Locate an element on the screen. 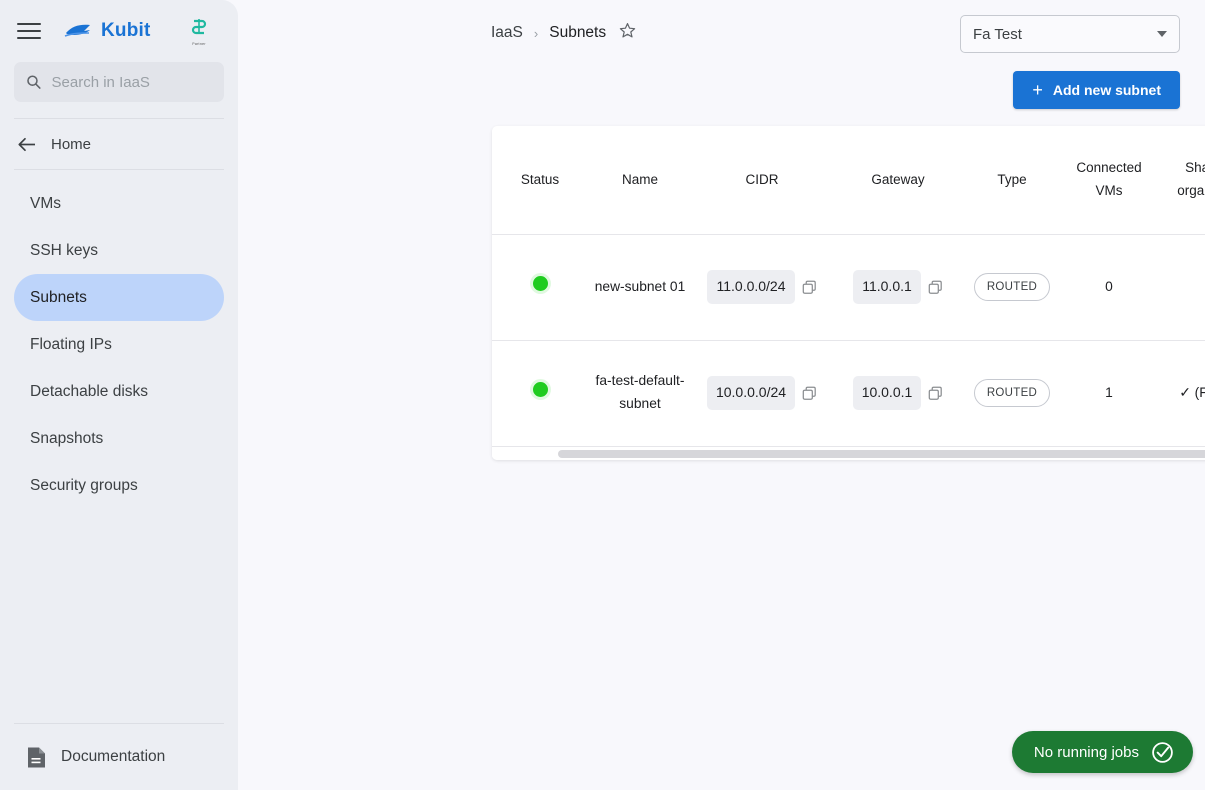 The image size is (1205, 790). breadcrumb-current: Subnets is located at coordinates (577, 33).